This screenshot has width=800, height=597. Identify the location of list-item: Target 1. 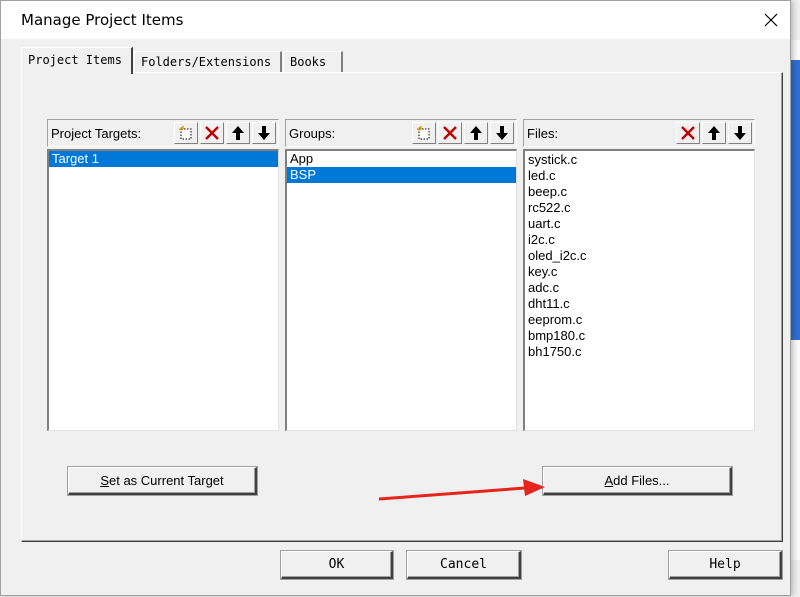
(163, 159).